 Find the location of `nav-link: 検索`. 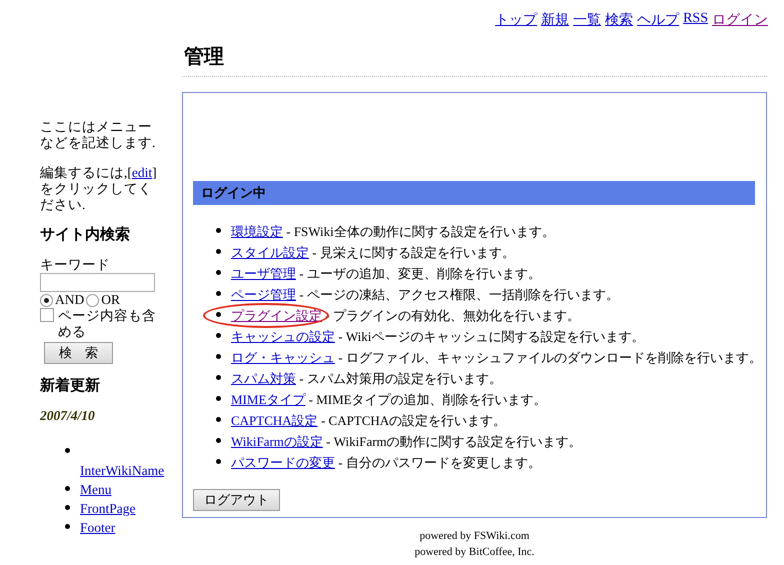

nav-link: 検索 is located at coordinates (619, 20).